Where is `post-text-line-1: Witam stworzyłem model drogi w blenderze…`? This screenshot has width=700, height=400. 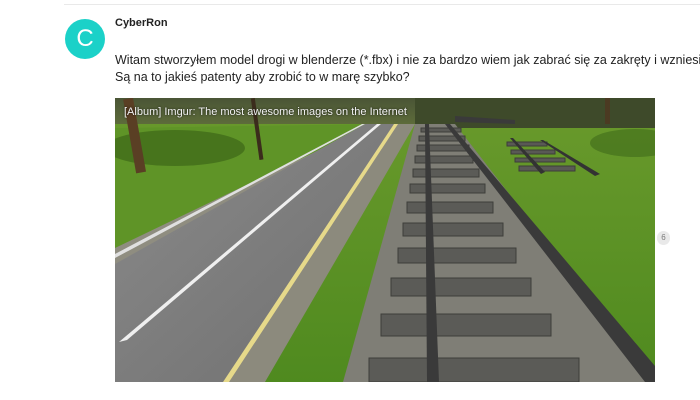
post-text-line-1: Witam stworzyłem model drogi w blenderze… is located at coordinates (407, 60).